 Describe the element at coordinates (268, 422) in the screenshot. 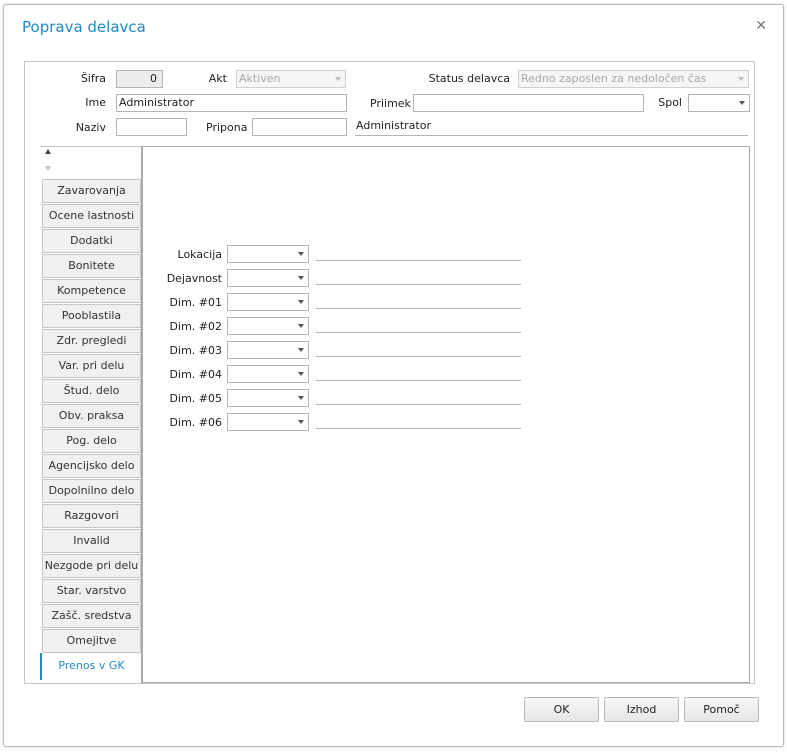

I see `dim06-select` at that location.